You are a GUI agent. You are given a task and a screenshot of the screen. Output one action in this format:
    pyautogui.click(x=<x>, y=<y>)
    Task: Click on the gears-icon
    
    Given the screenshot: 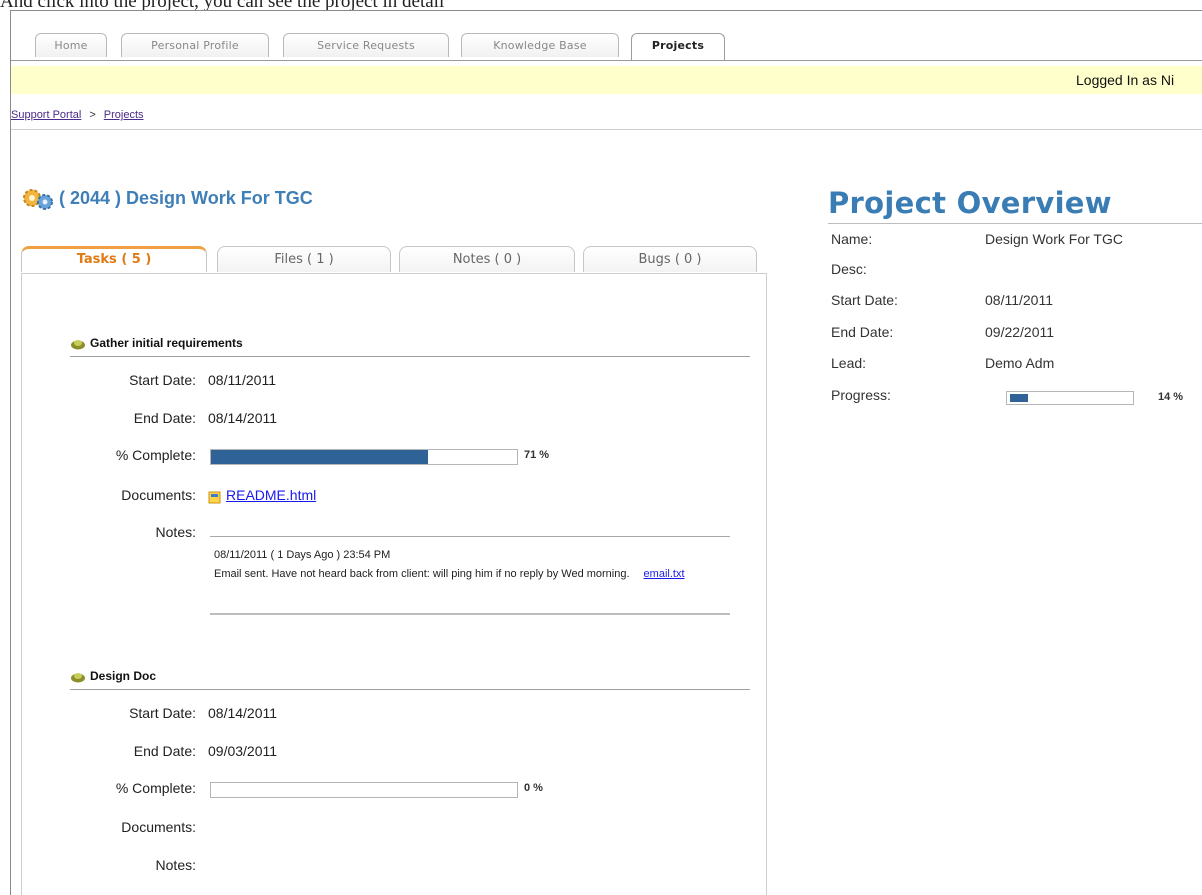 What is the action you would take?
    pyautogui.click(x=38, y=199)
    